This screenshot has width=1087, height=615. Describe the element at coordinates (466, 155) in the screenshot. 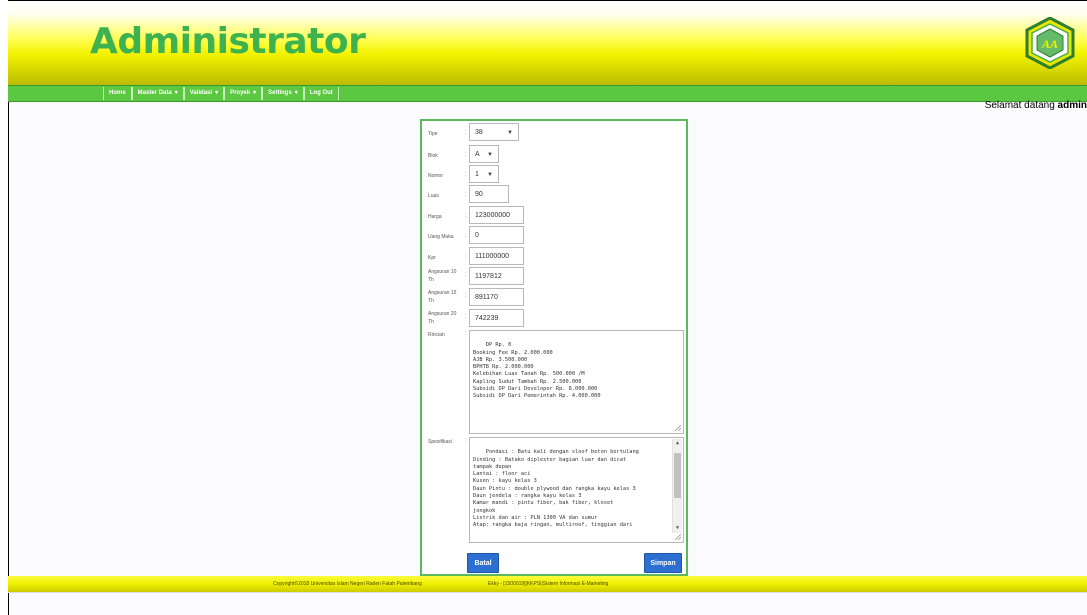

I see `blok-colon: :` at that location.